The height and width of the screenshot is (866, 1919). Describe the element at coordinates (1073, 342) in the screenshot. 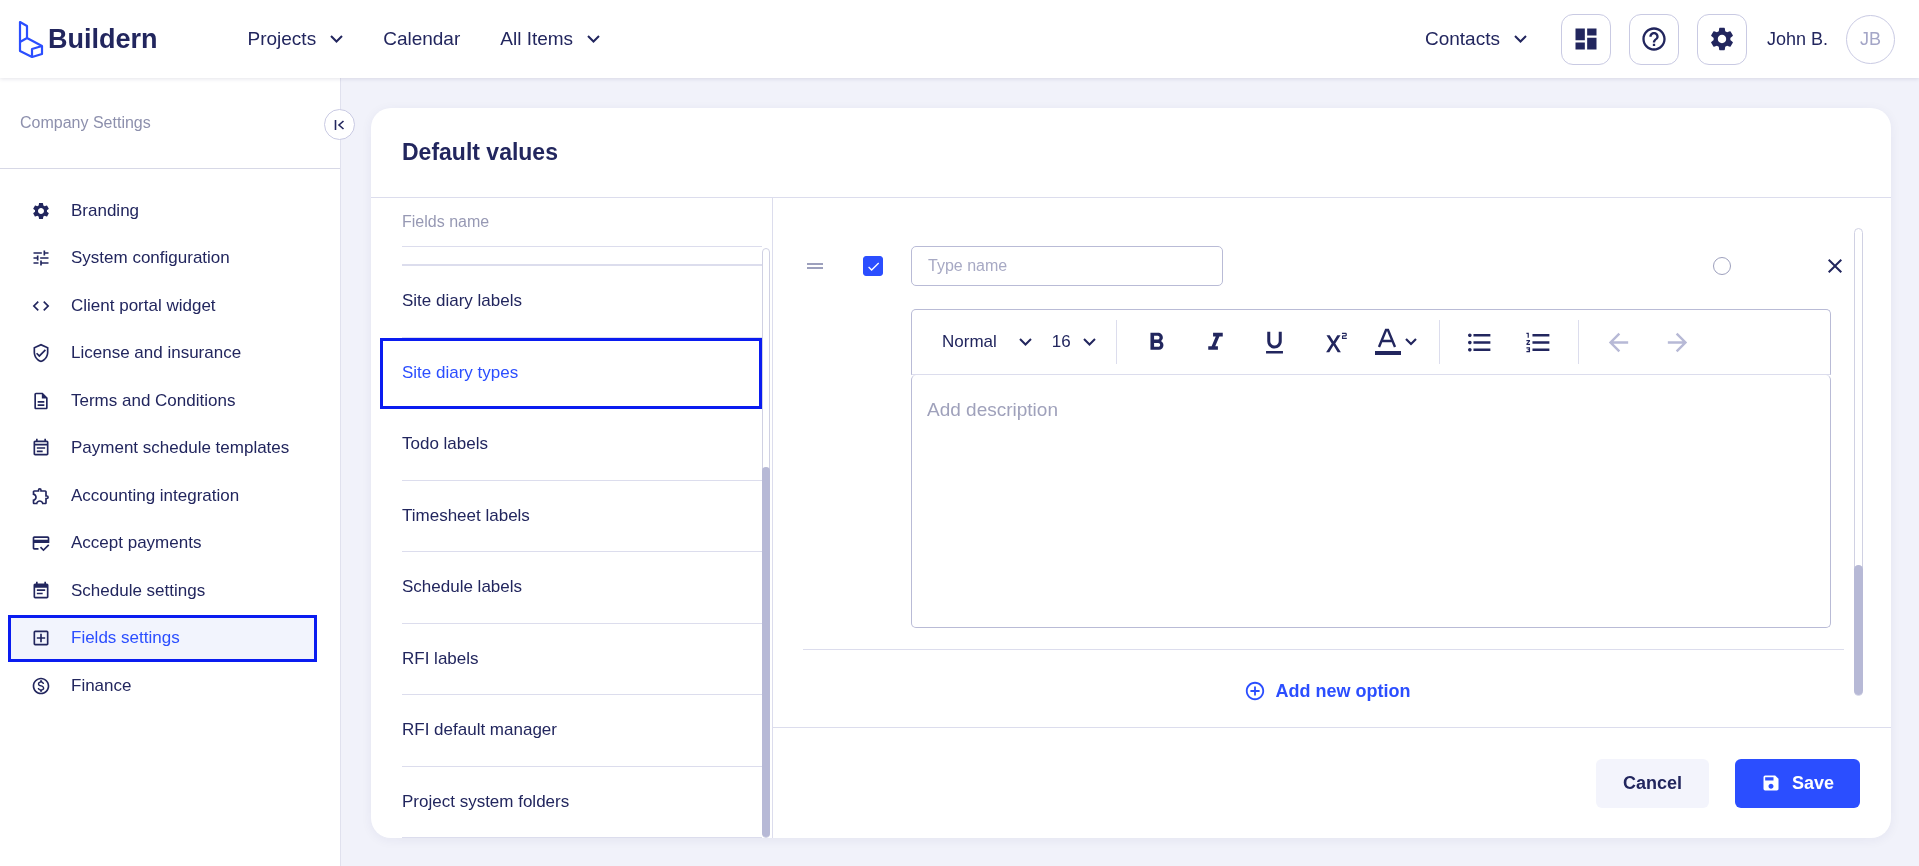

I see `font-size-dropdown: 16` at that location.